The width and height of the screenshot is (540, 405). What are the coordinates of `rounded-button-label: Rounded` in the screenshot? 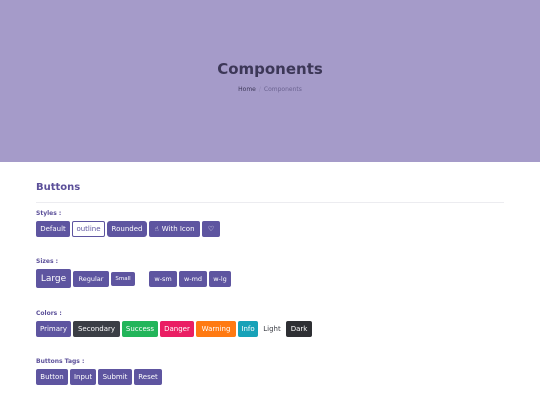 It's located at (127, 229).